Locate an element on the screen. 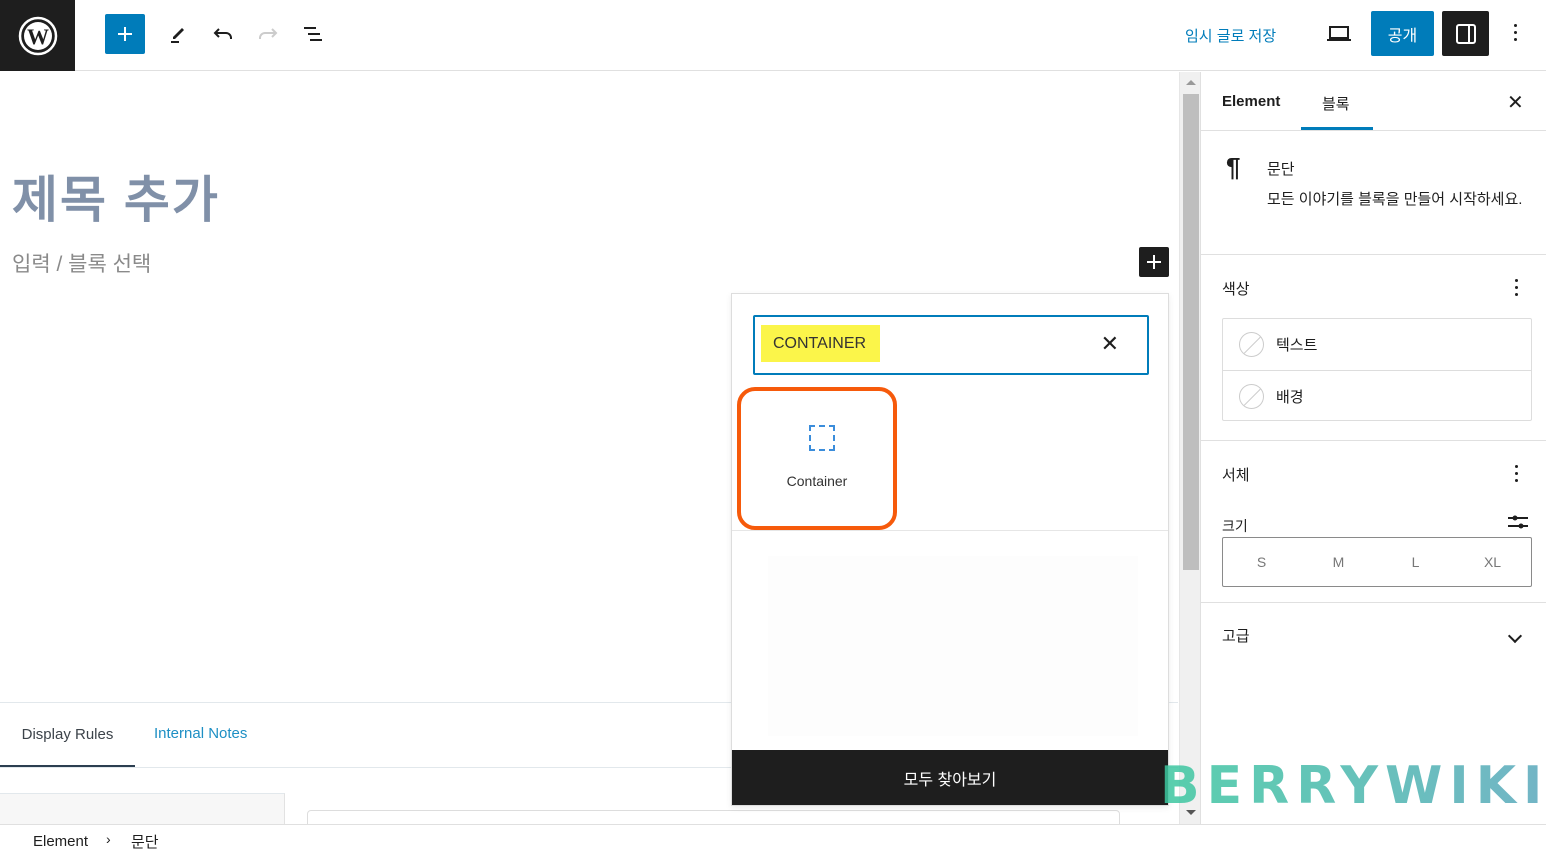 This screenshot has height=854, width=1546. popover-divider is located at coordinates (950, 530).